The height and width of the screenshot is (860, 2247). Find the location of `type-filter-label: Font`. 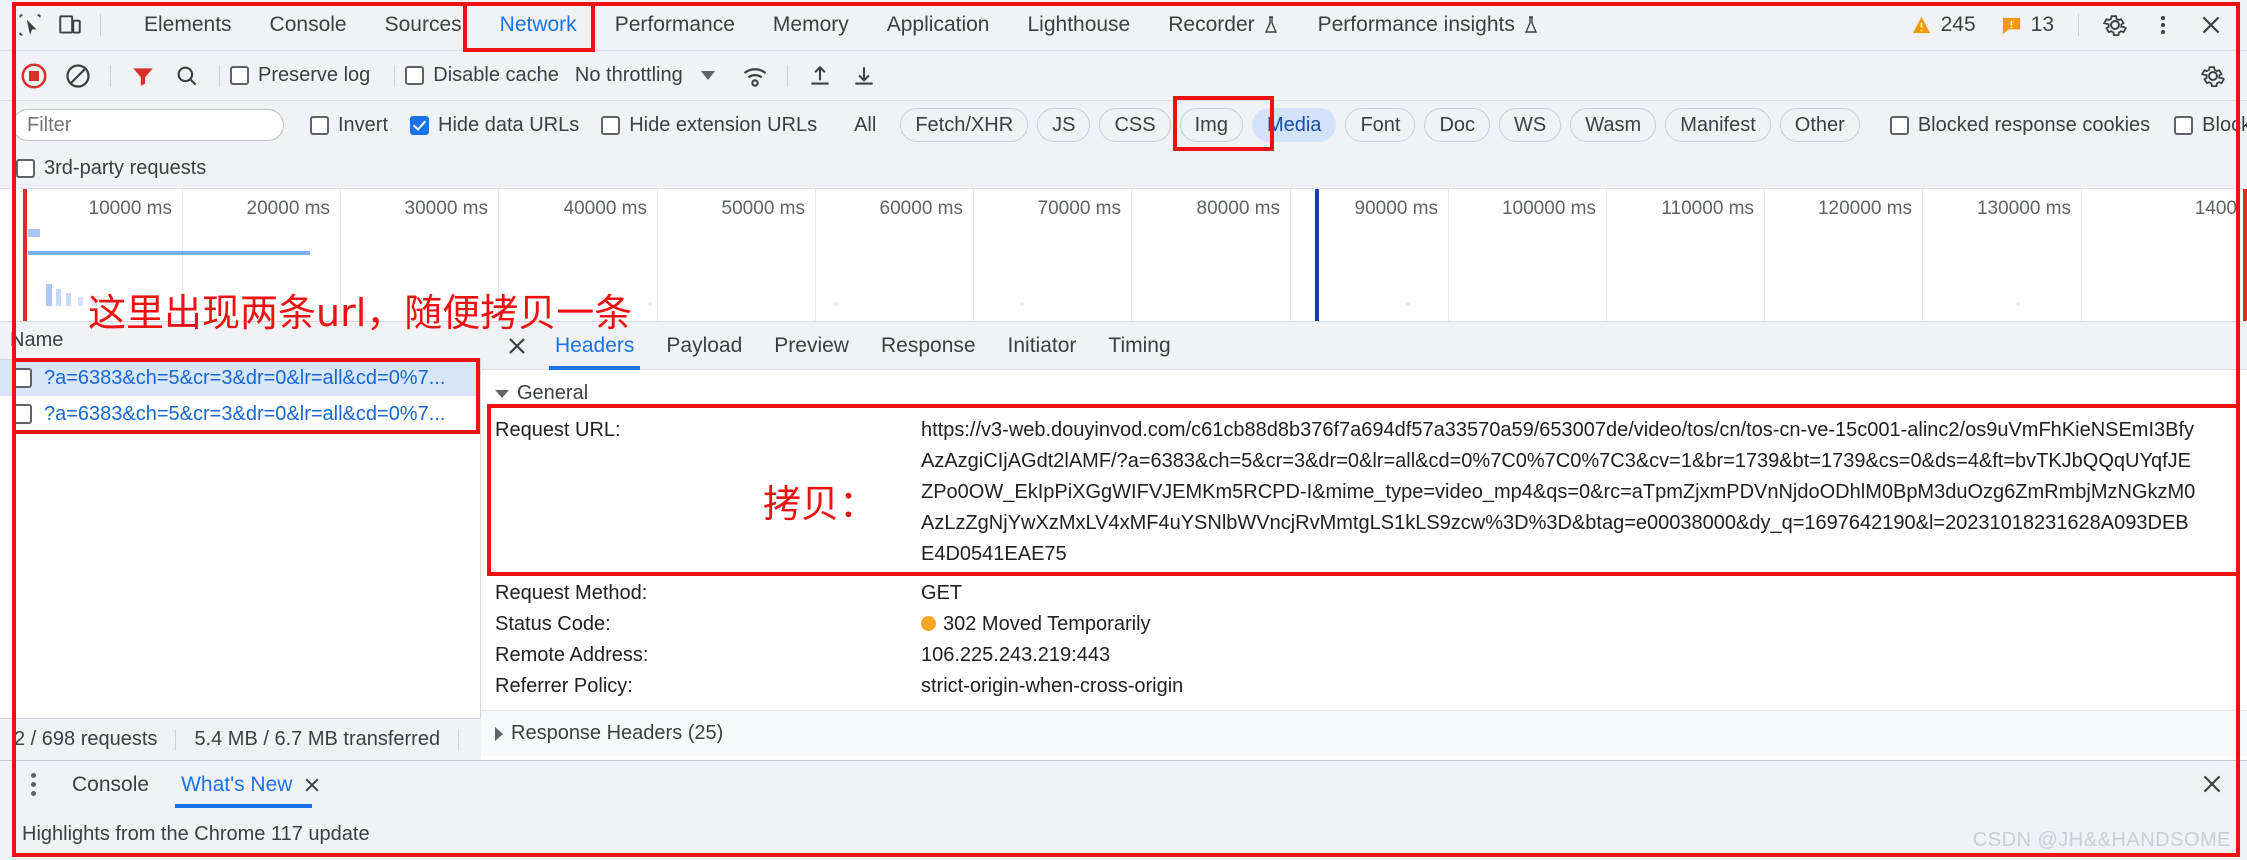

type-filter-label: Font is located at coordinates (1380, 124).